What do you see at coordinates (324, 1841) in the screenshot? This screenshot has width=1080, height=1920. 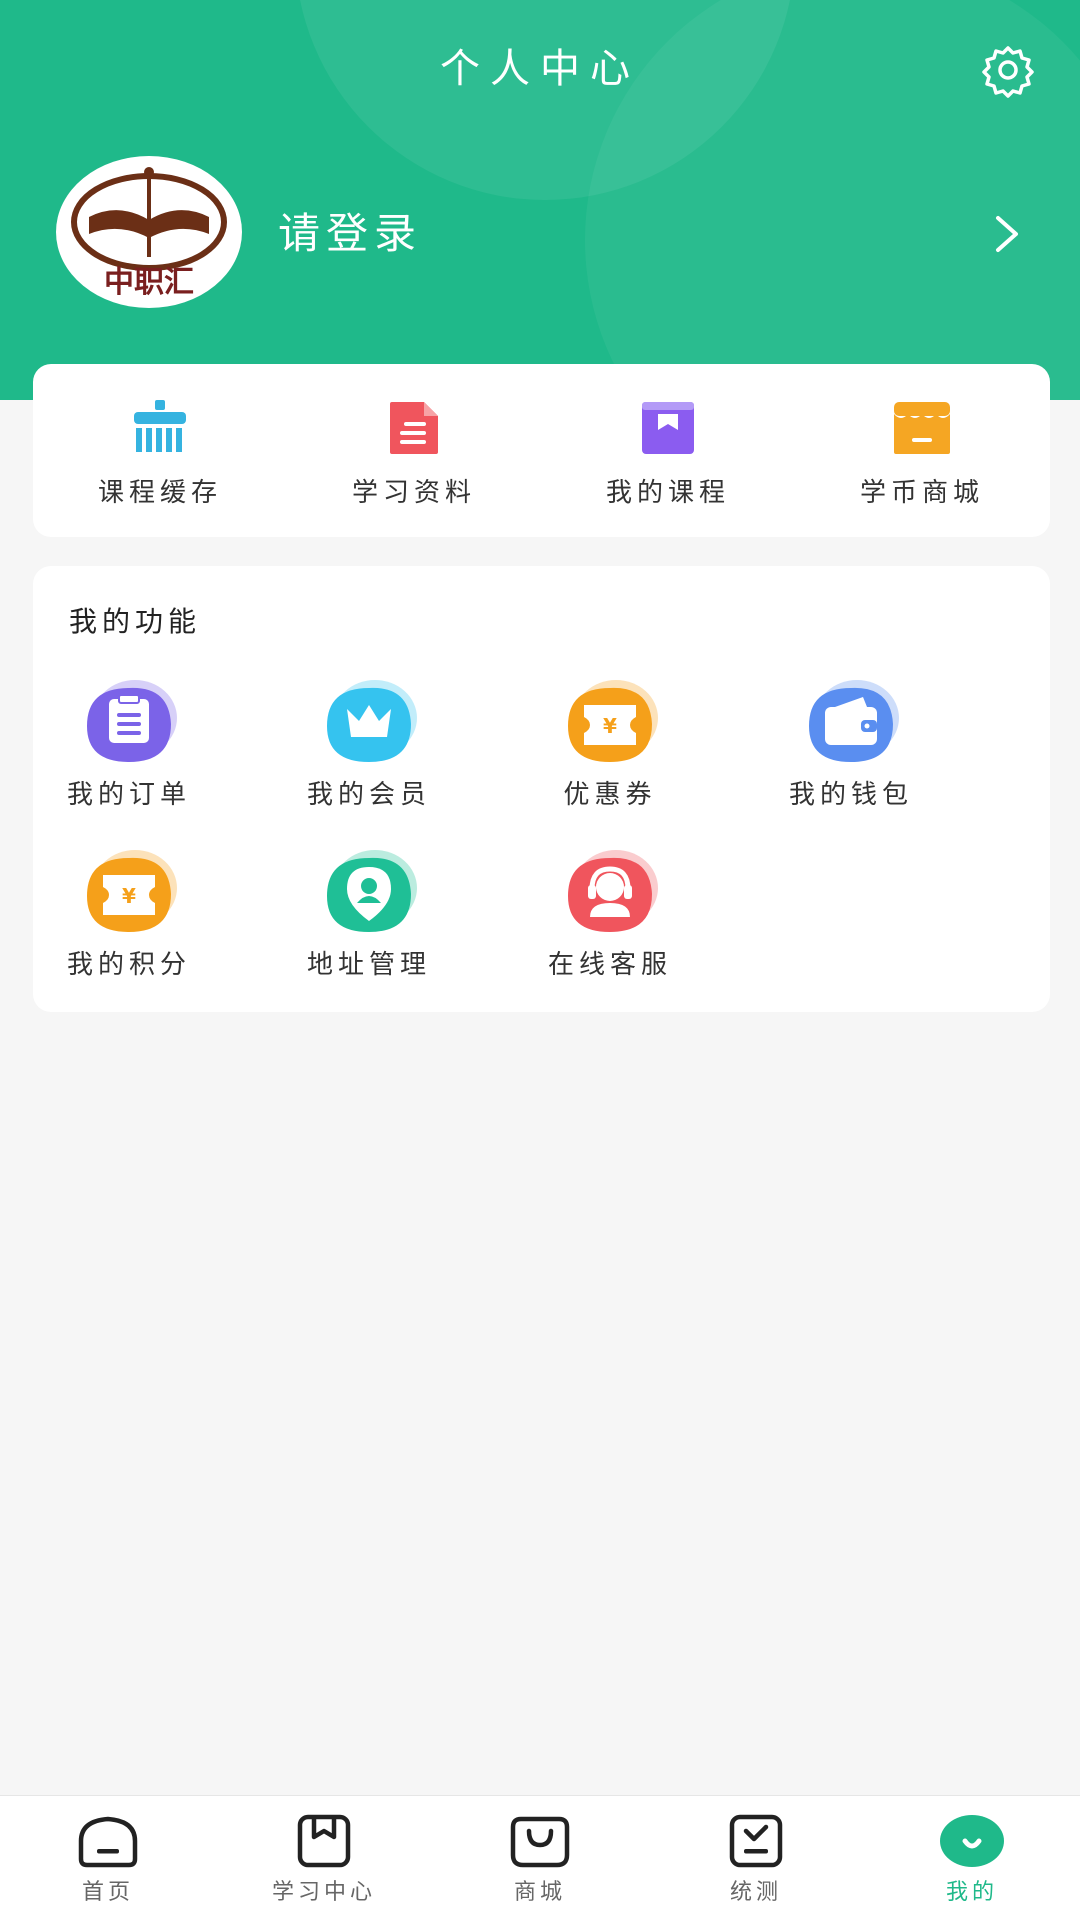 I see `bookmark-icon` at bounding box center [324, 1841].